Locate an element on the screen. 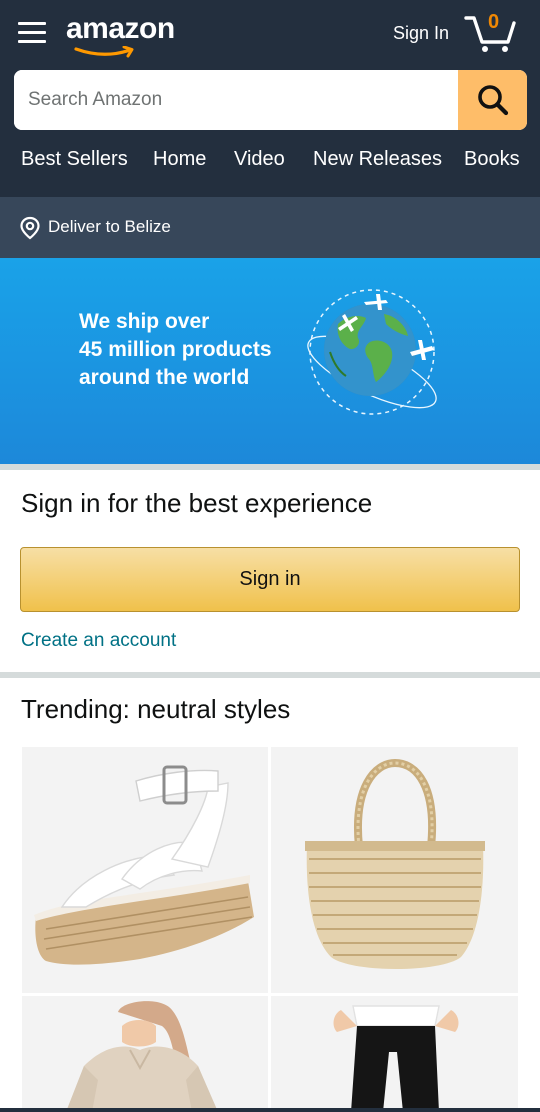 The image size is (540, 1112). banner-line-2: 45 million products is located at coordinates (175, 349).